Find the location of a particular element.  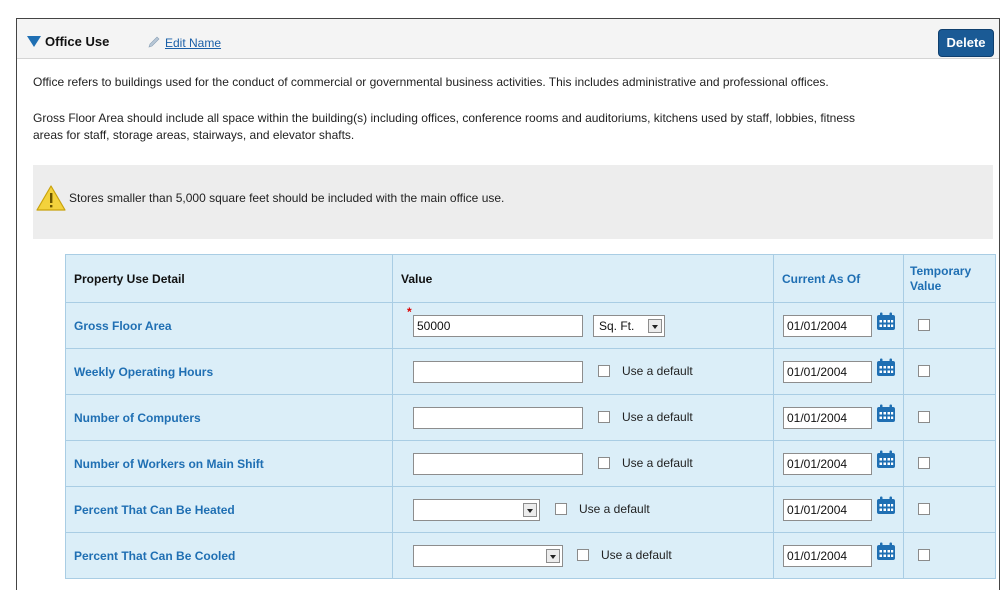

unit-select: Sq. Ft. is located at coordinates (629, 326).